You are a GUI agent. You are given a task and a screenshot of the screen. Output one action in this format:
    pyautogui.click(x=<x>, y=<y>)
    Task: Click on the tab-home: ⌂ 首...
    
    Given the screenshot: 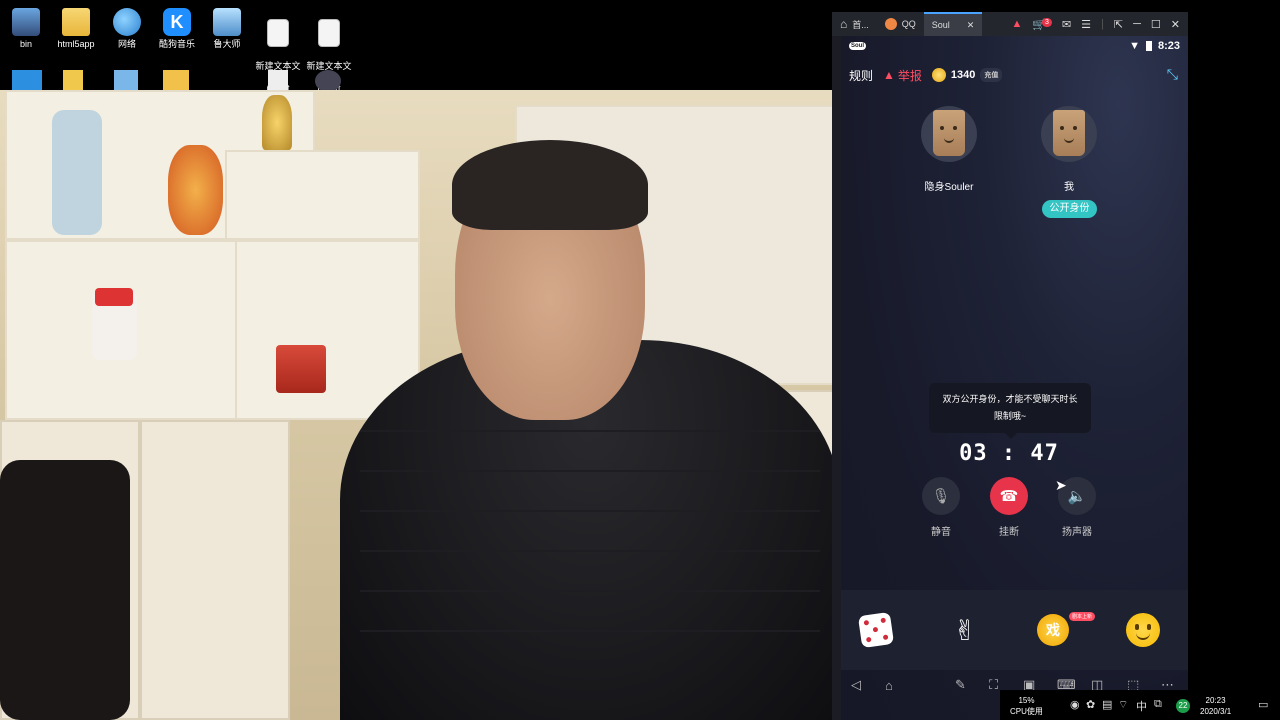 What is the action you would take?
    pyautogui.click(x=854, y=24)
    